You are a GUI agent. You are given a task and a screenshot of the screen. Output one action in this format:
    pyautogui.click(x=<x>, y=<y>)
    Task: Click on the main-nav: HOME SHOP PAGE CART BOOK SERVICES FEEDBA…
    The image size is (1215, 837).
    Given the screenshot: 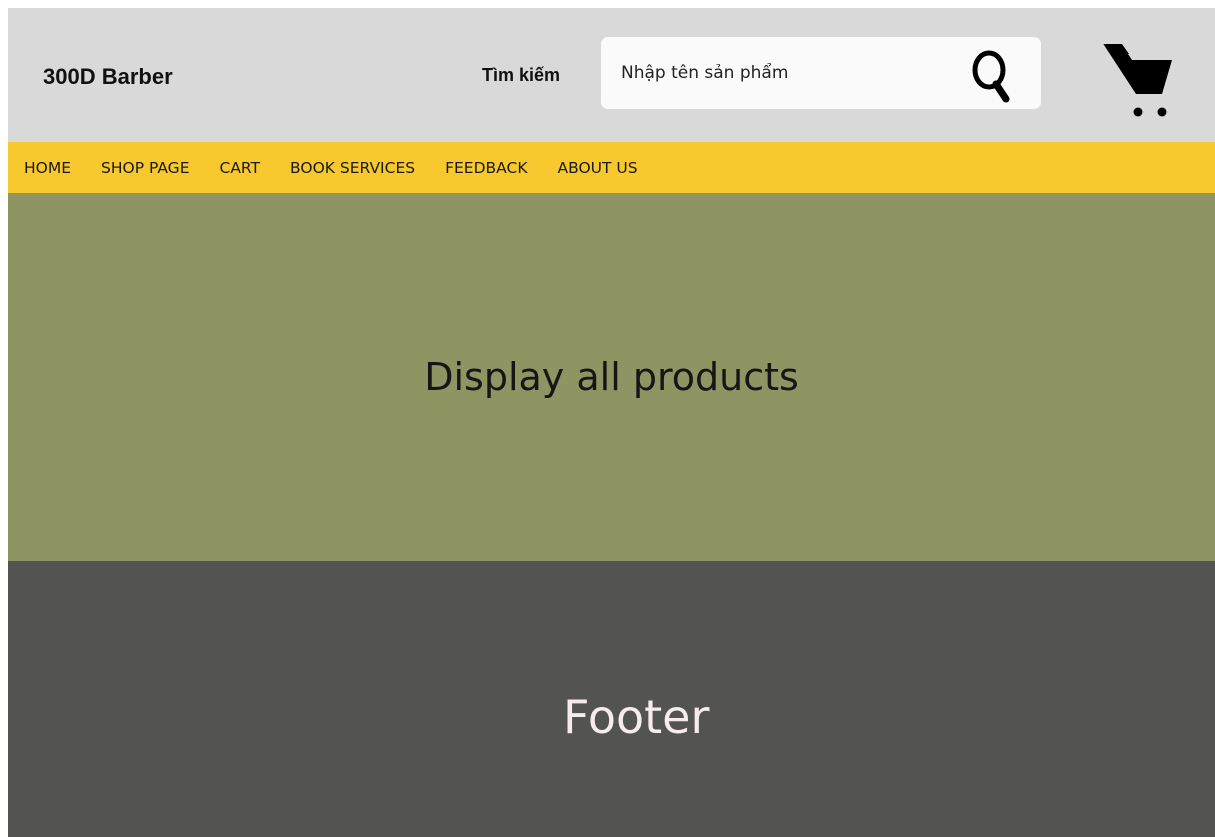 What is the action you would take?
    pyautogui.click(x=611, y=167)
    